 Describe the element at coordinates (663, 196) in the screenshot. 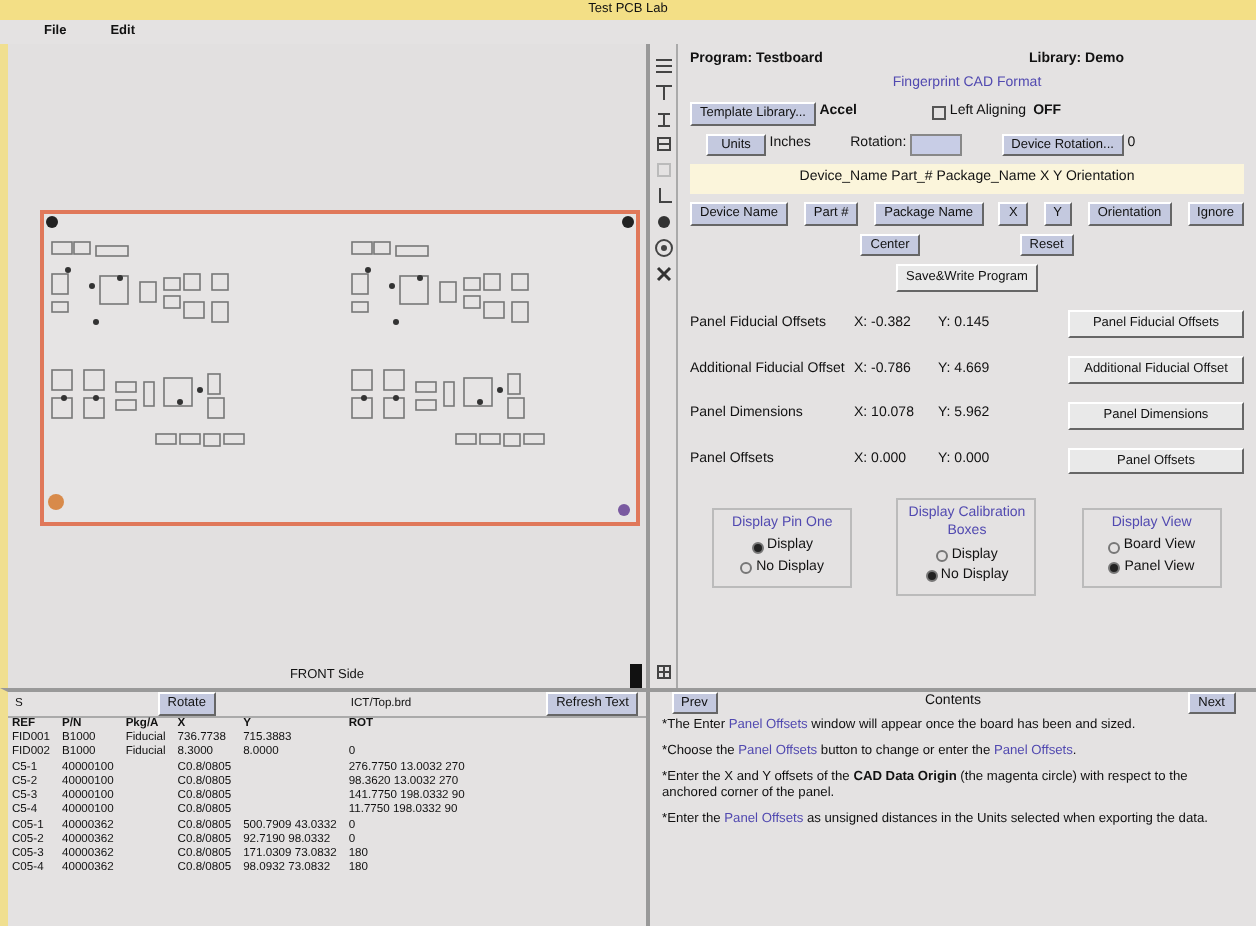

I see `corner-icon` at that location.